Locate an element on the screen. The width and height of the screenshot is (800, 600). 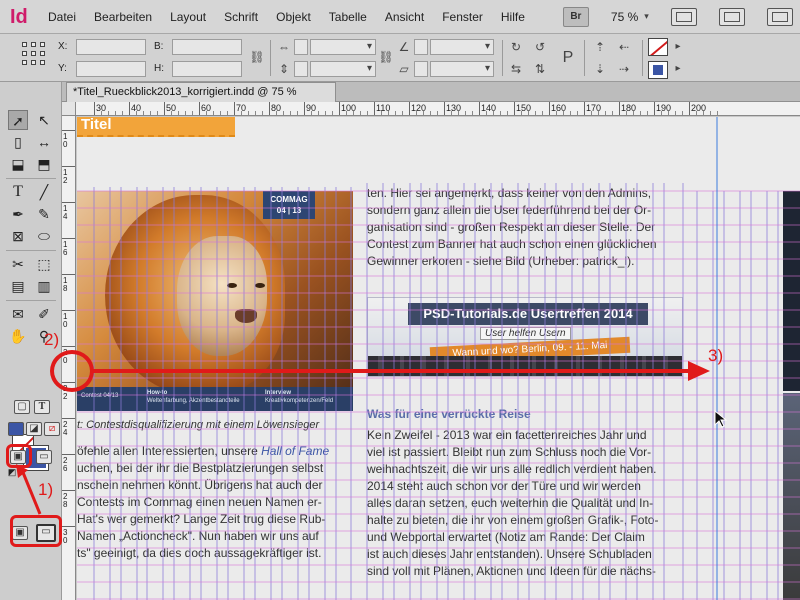
formatting-container-icon: ▢ is located at coordinates (22, 407).